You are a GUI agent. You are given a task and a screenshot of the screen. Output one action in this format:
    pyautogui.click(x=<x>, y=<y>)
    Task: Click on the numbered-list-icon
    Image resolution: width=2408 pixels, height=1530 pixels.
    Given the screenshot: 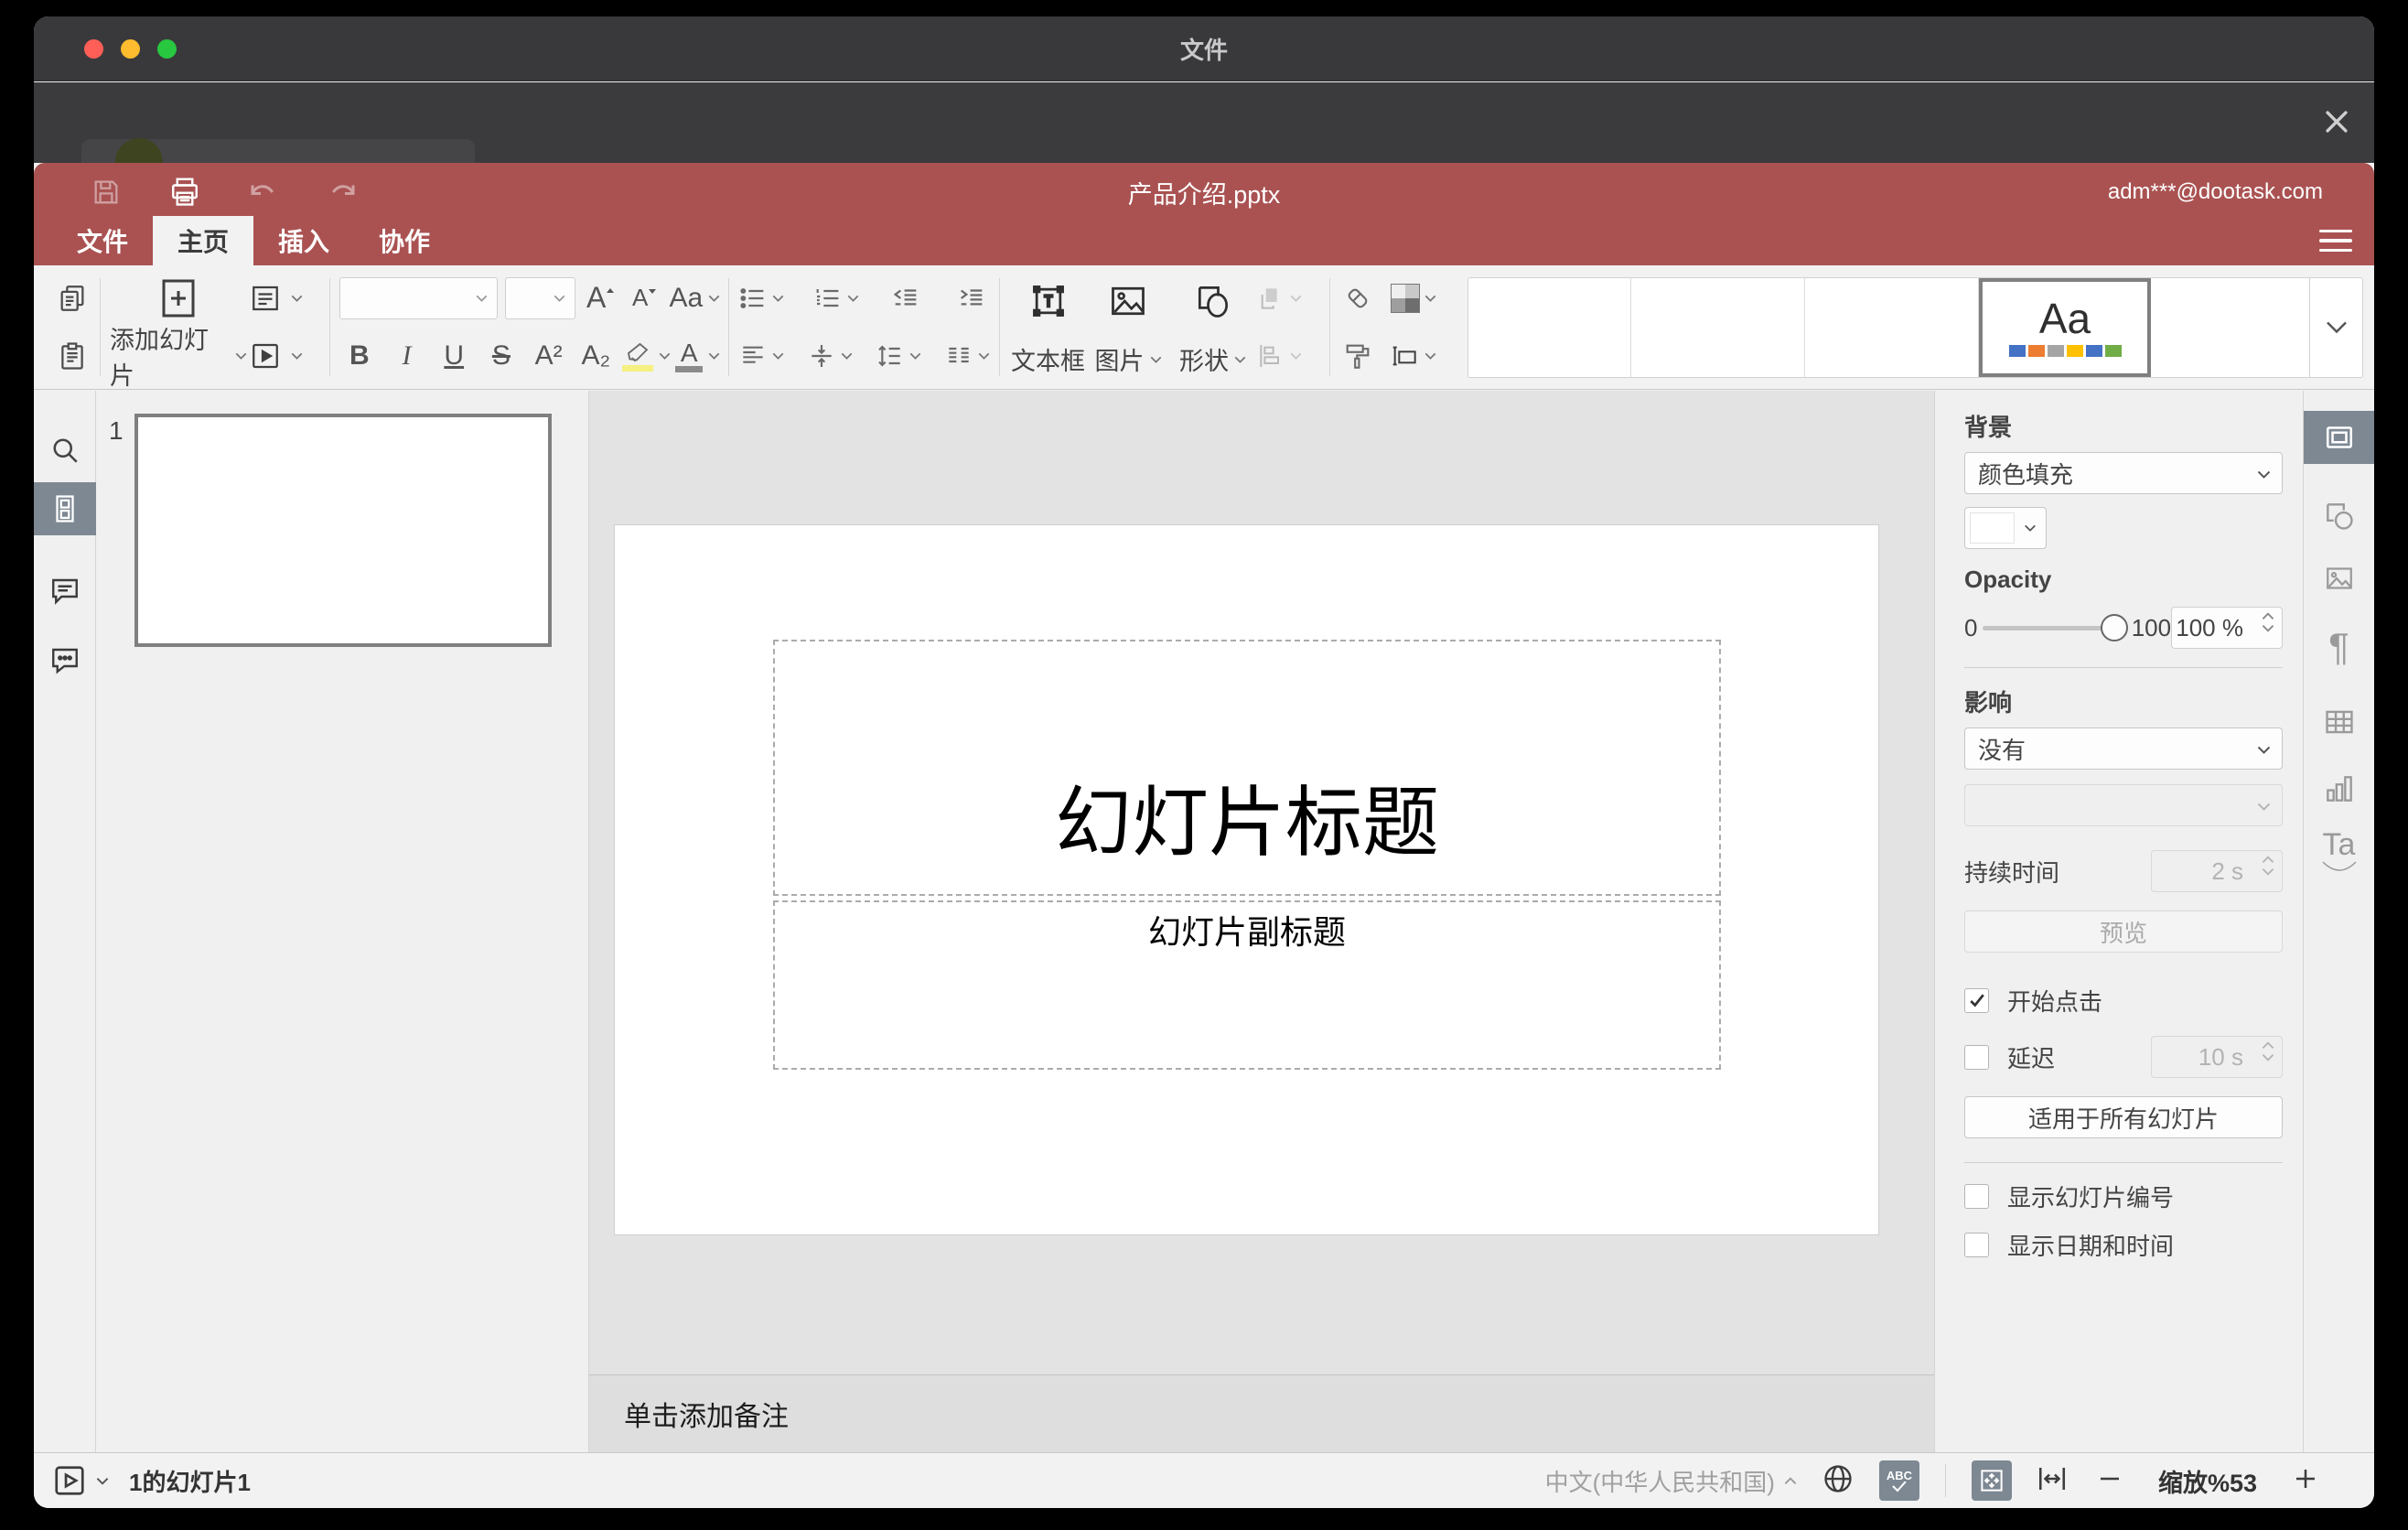 What is the action you would take?
    pyautogui.click(x=836, y=298)
    